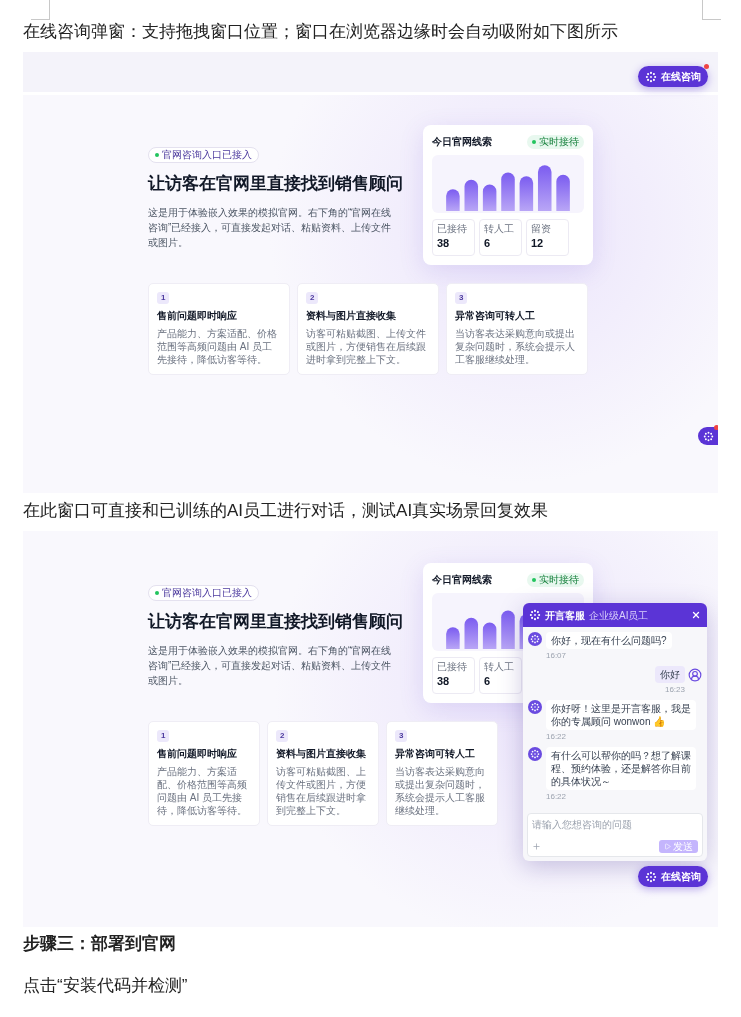  What do you see at coordinates (557, 656) in the screenshot?
I see `message-time: 16:07` at bounding box center [557, 656].